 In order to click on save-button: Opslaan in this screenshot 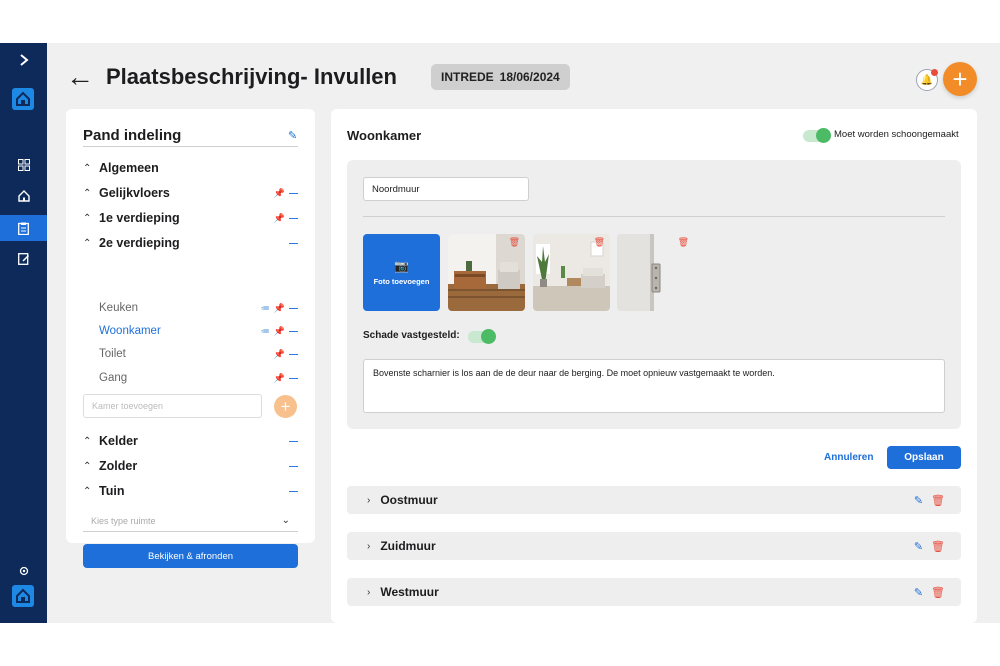, I will do `click(924, 457)`.